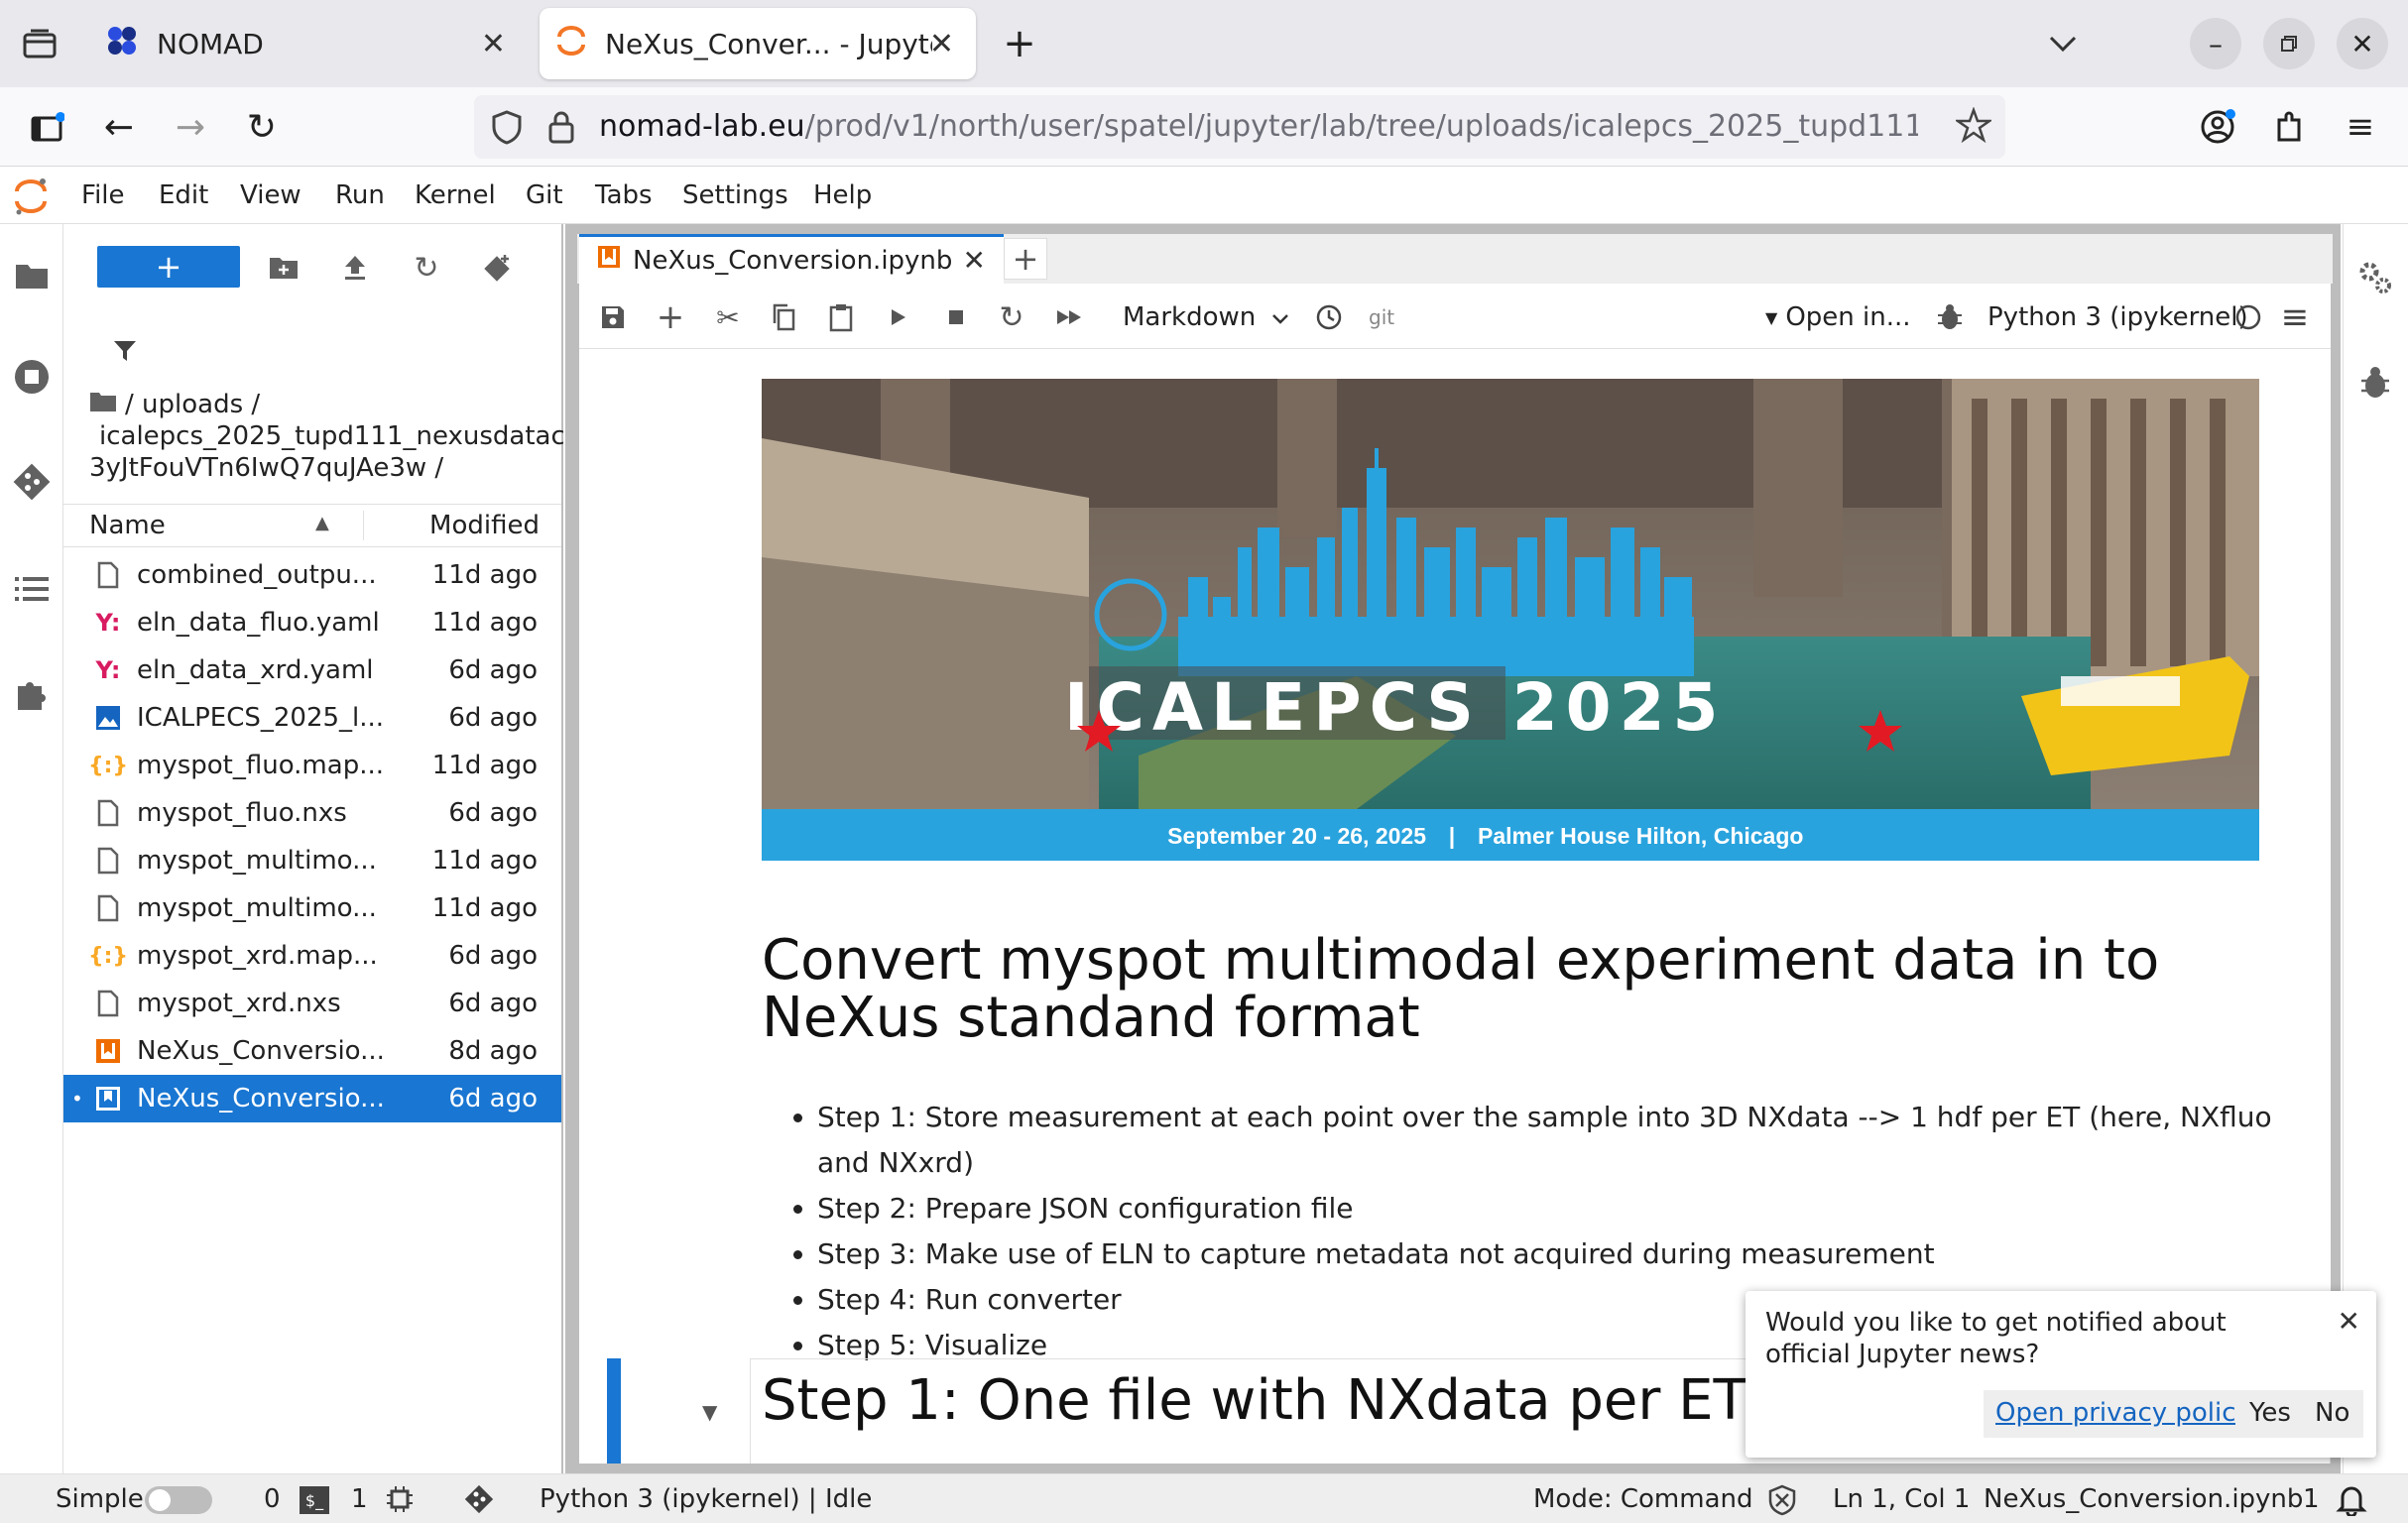 Image resolution: width=2408 pixels, height=1523 pixels. What do you see at coordinates (315, 1500) in the screenshot?
I see `terminal-icon: $_` at bounding box center [315, 1500].